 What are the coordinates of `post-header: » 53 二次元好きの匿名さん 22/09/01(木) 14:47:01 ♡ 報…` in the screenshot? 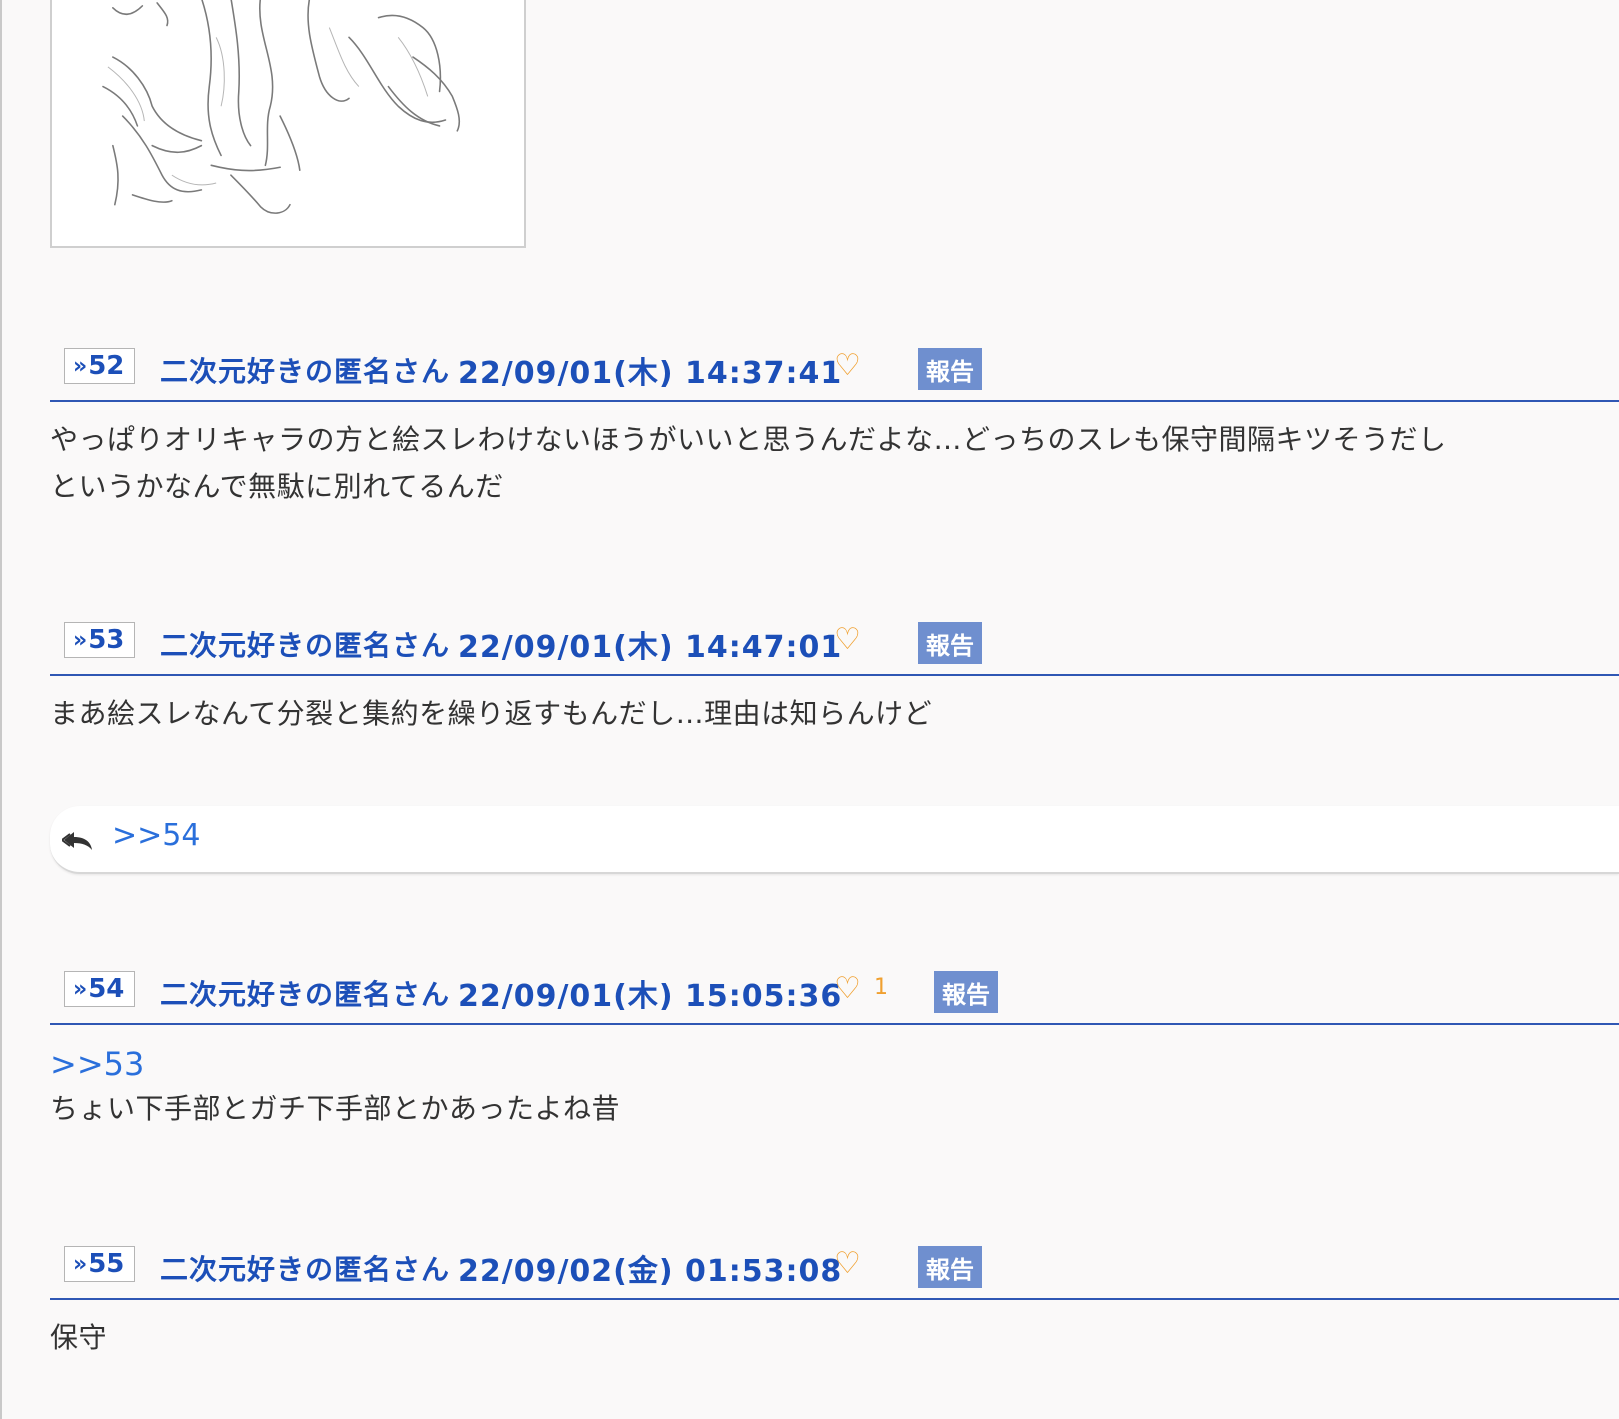 It's located at (834, 647).